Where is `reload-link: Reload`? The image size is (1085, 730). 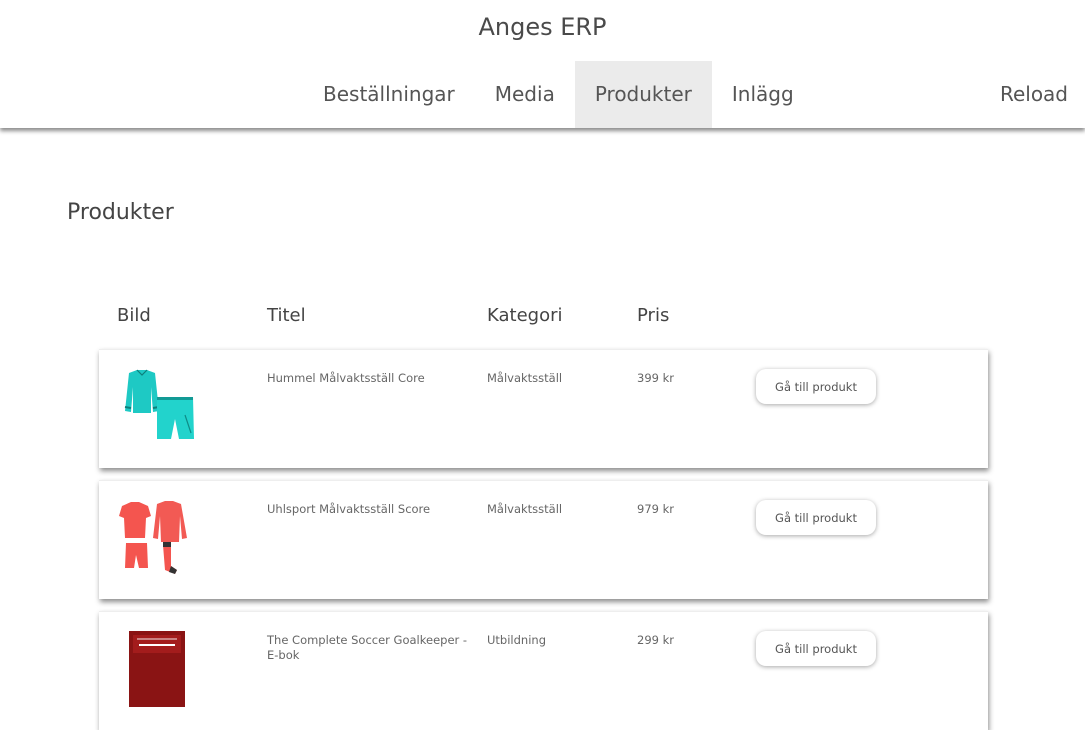
reload-link: Reload is located at coordinates (1034, 94).